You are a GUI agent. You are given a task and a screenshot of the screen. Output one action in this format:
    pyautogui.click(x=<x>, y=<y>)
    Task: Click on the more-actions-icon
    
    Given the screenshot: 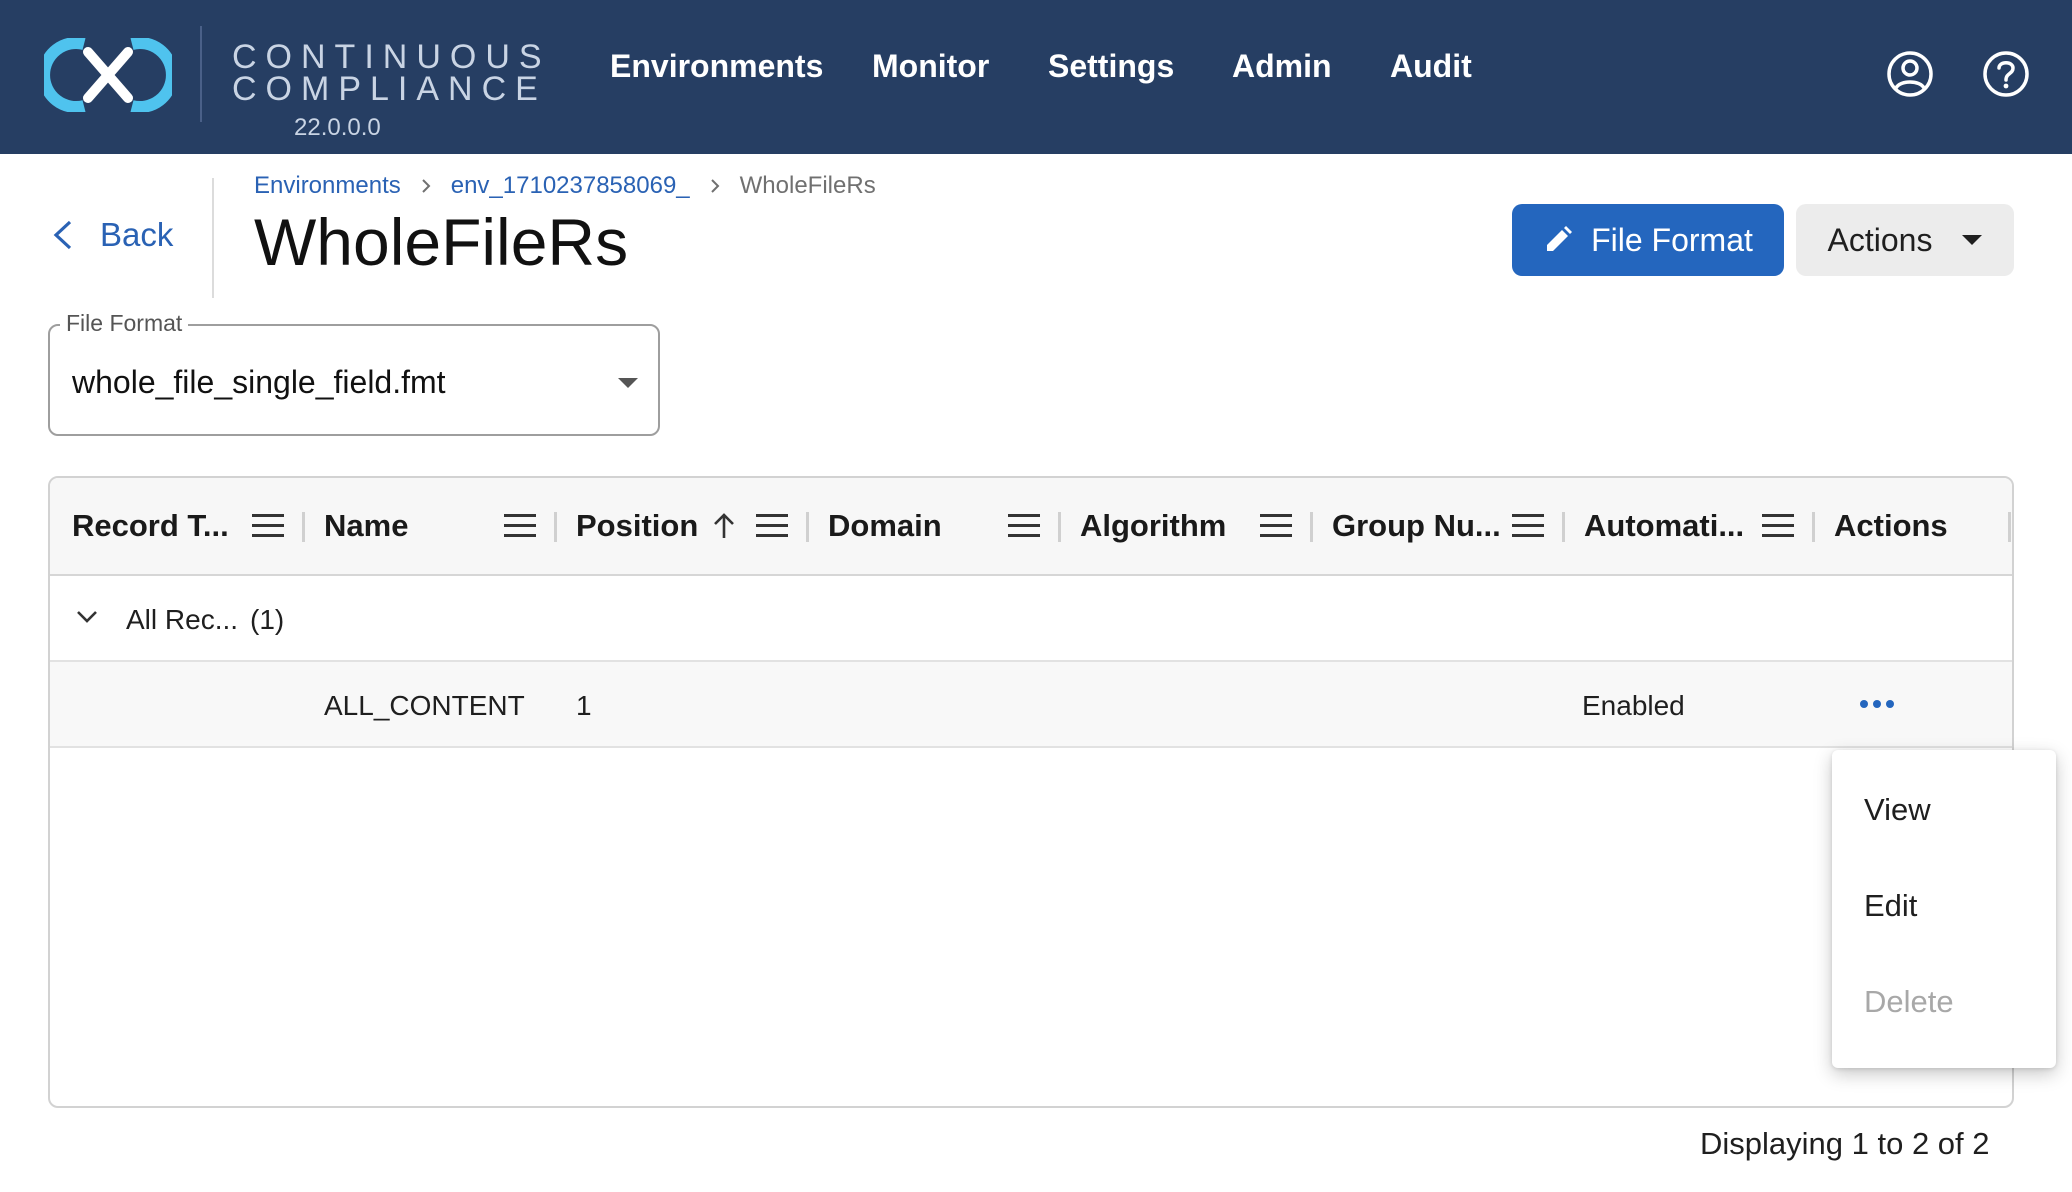 What is the action you would take?
    pyautogui.click(x=1880, y=704)
    